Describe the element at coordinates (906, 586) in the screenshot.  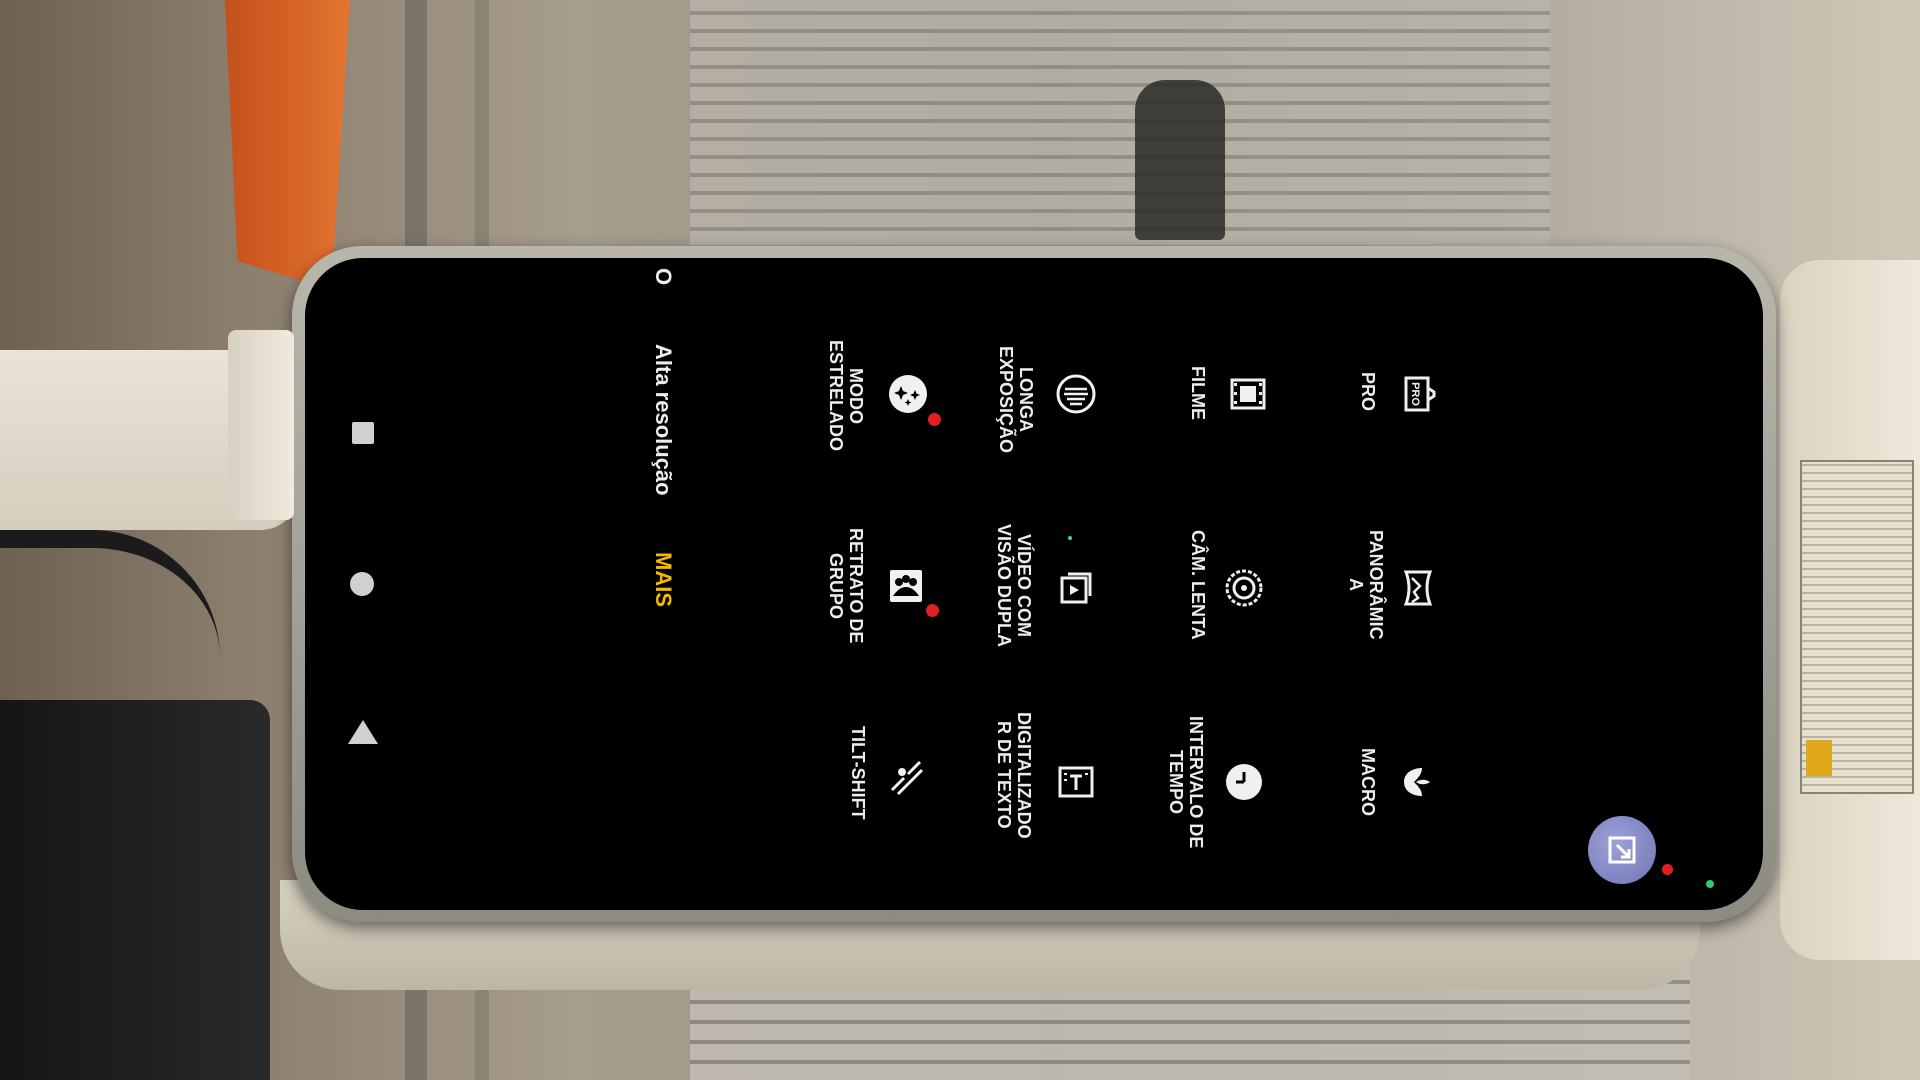
I see `group-portrait-icon` at that location.